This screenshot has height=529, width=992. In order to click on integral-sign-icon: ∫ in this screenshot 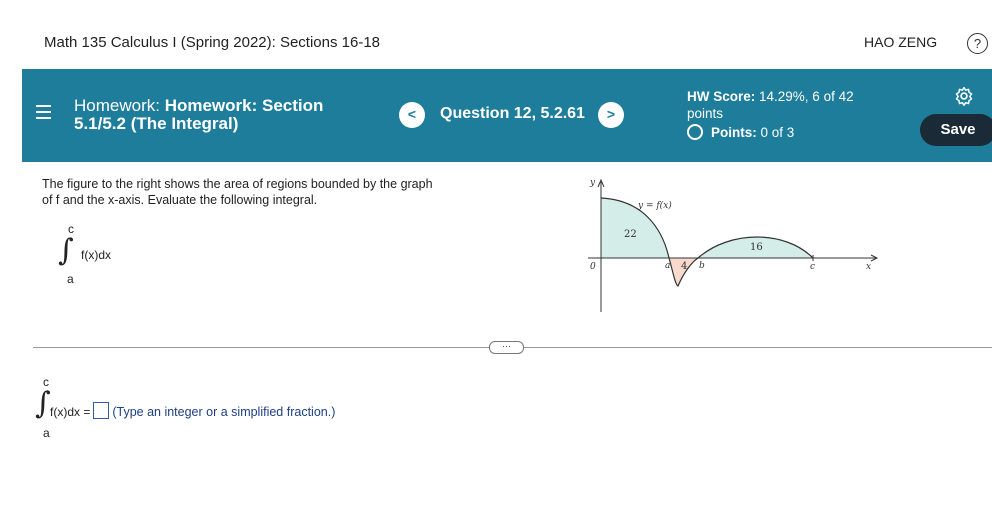, I will do `click(66, 250)`.